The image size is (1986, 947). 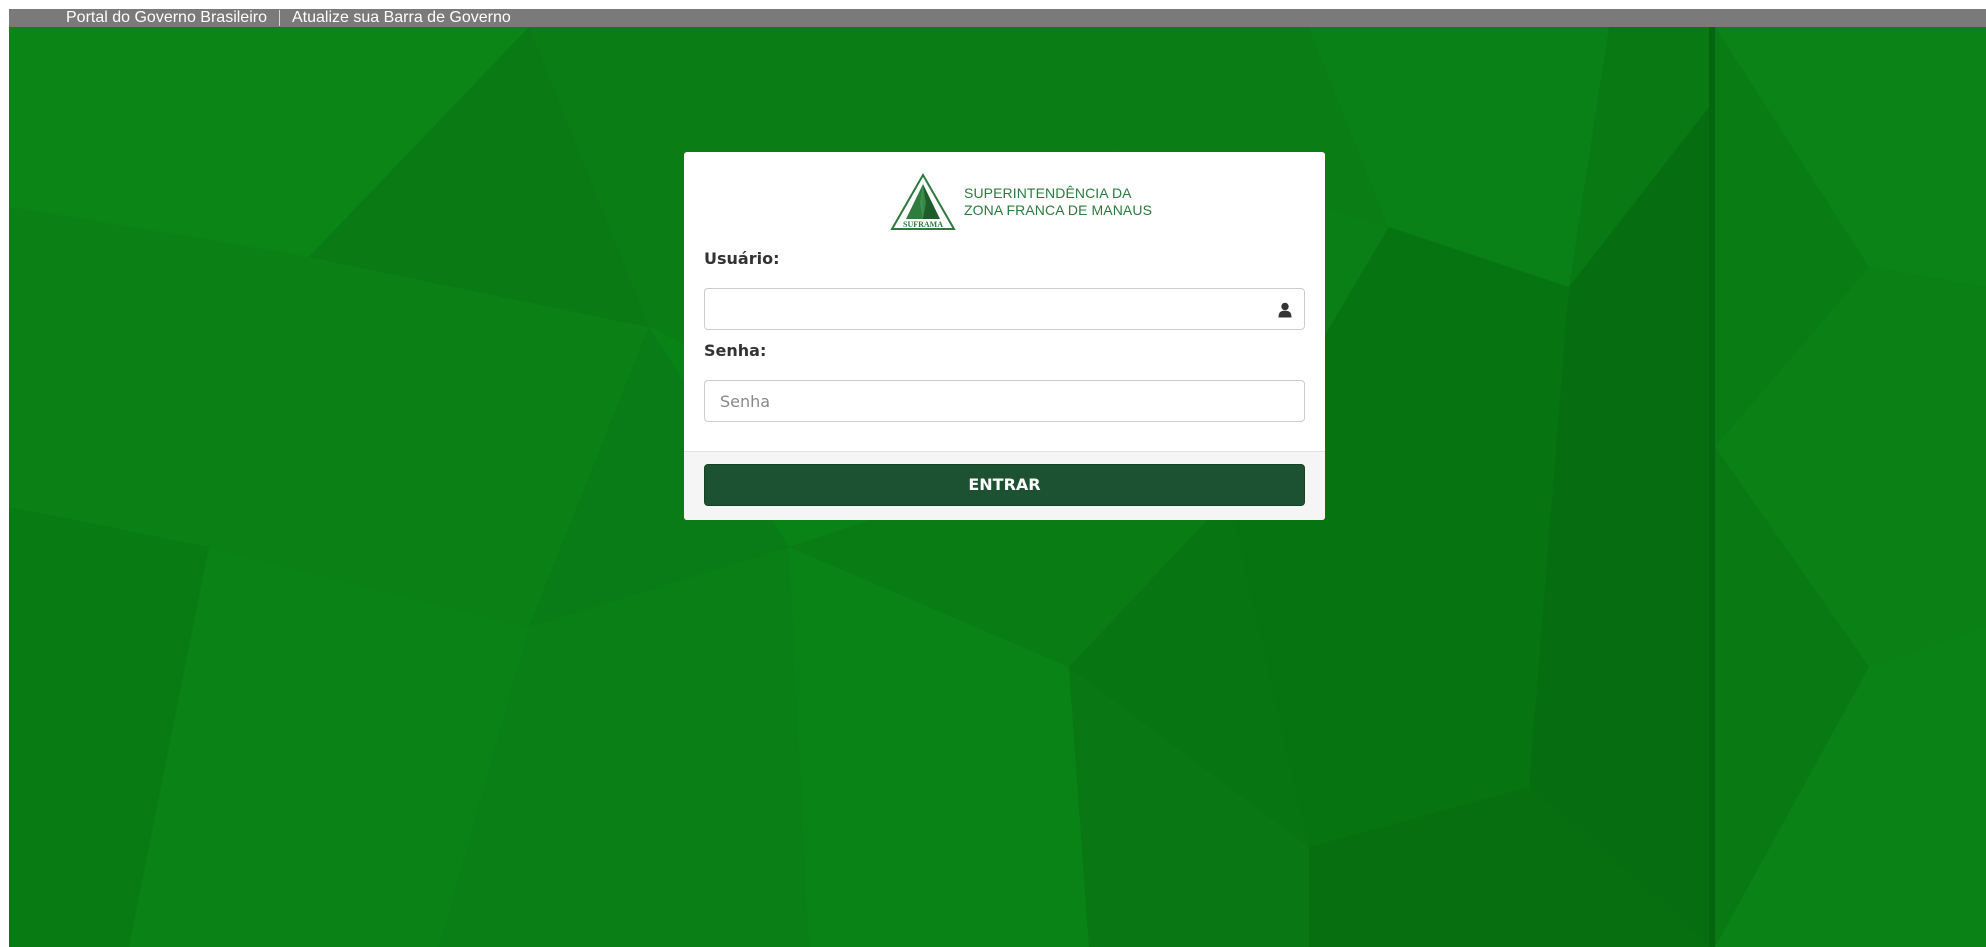 I want to click on enter-button: ENTRAR, so click(x=1004, y=485).